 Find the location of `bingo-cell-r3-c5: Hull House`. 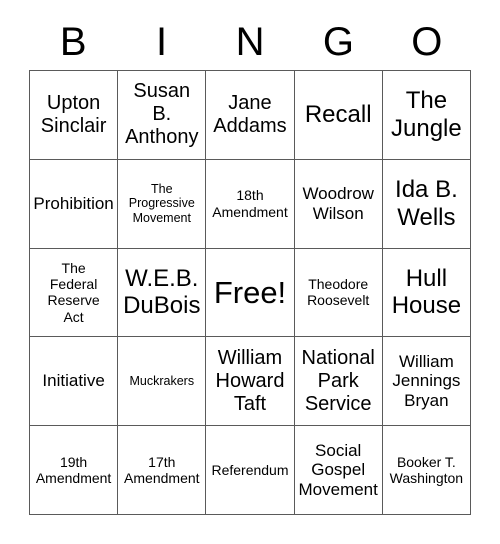

bingo-cell-r3-c5: Hull House is located at coordinates (426, 293).